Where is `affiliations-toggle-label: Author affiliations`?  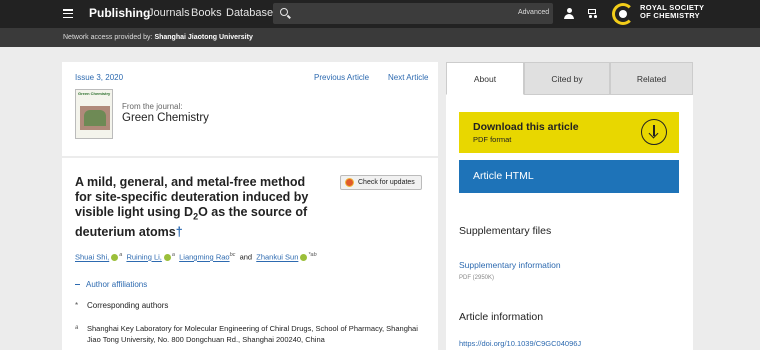
affiliations-toggle-label: Author affiliations is located at coordinates (117, 284).